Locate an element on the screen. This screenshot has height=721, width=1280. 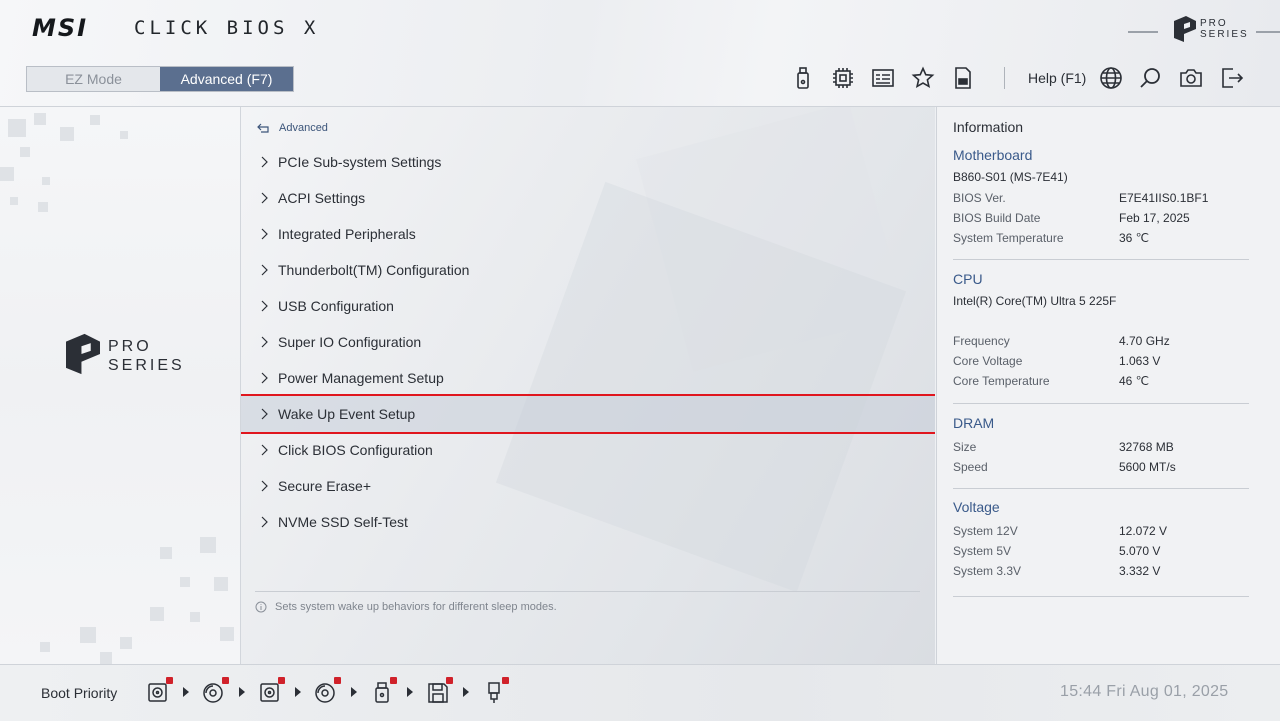
pro-series-logo-large: PRO SERIES is located at coordinates (124, 356).